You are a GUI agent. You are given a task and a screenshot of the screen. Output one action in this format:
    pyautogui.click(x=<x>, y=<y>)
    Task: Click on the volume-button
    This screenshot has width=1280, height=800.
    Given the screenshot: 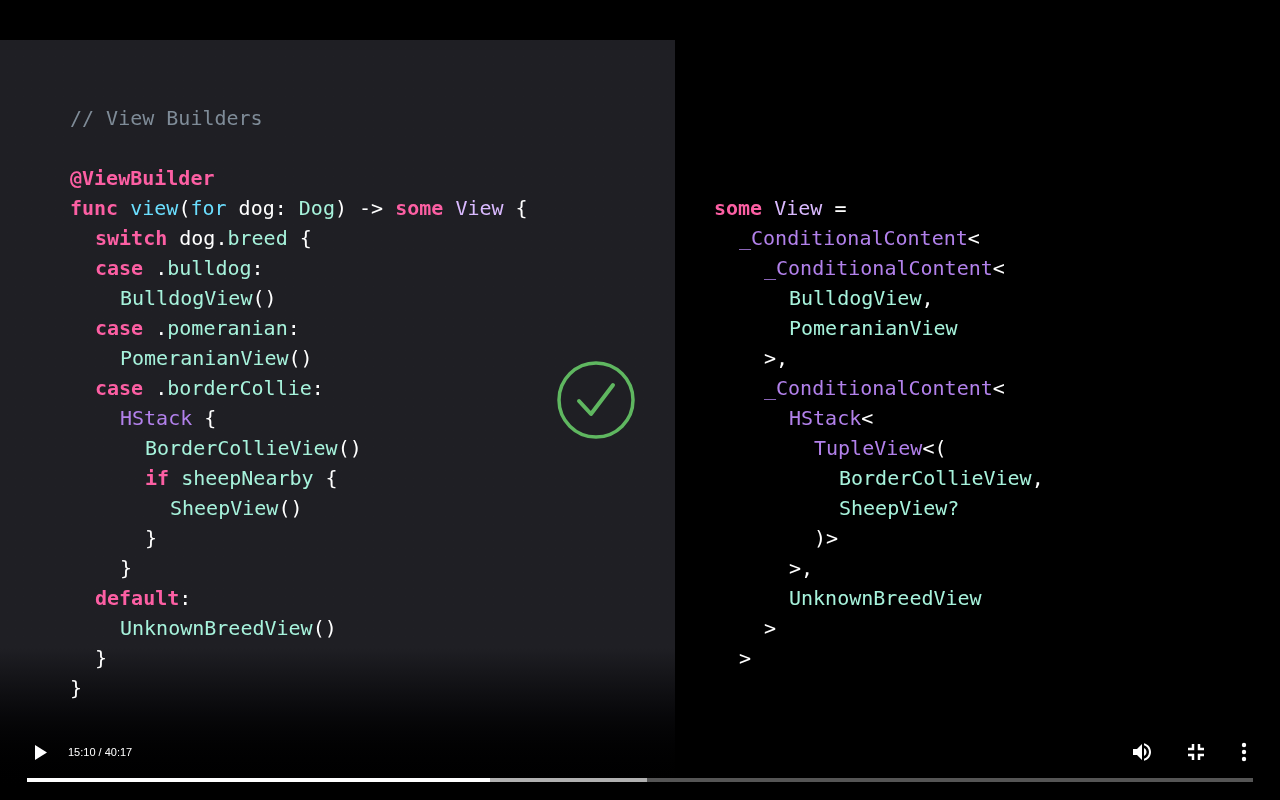 What is the action you would take?
    pyautogui.click(x=1142, y=752)
    